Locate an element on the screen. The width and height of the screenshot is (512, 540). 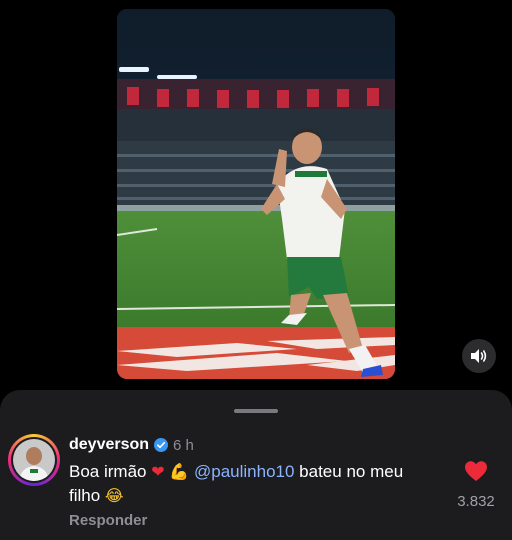
like-count: 3.832 is located at coordinates (476, 501).